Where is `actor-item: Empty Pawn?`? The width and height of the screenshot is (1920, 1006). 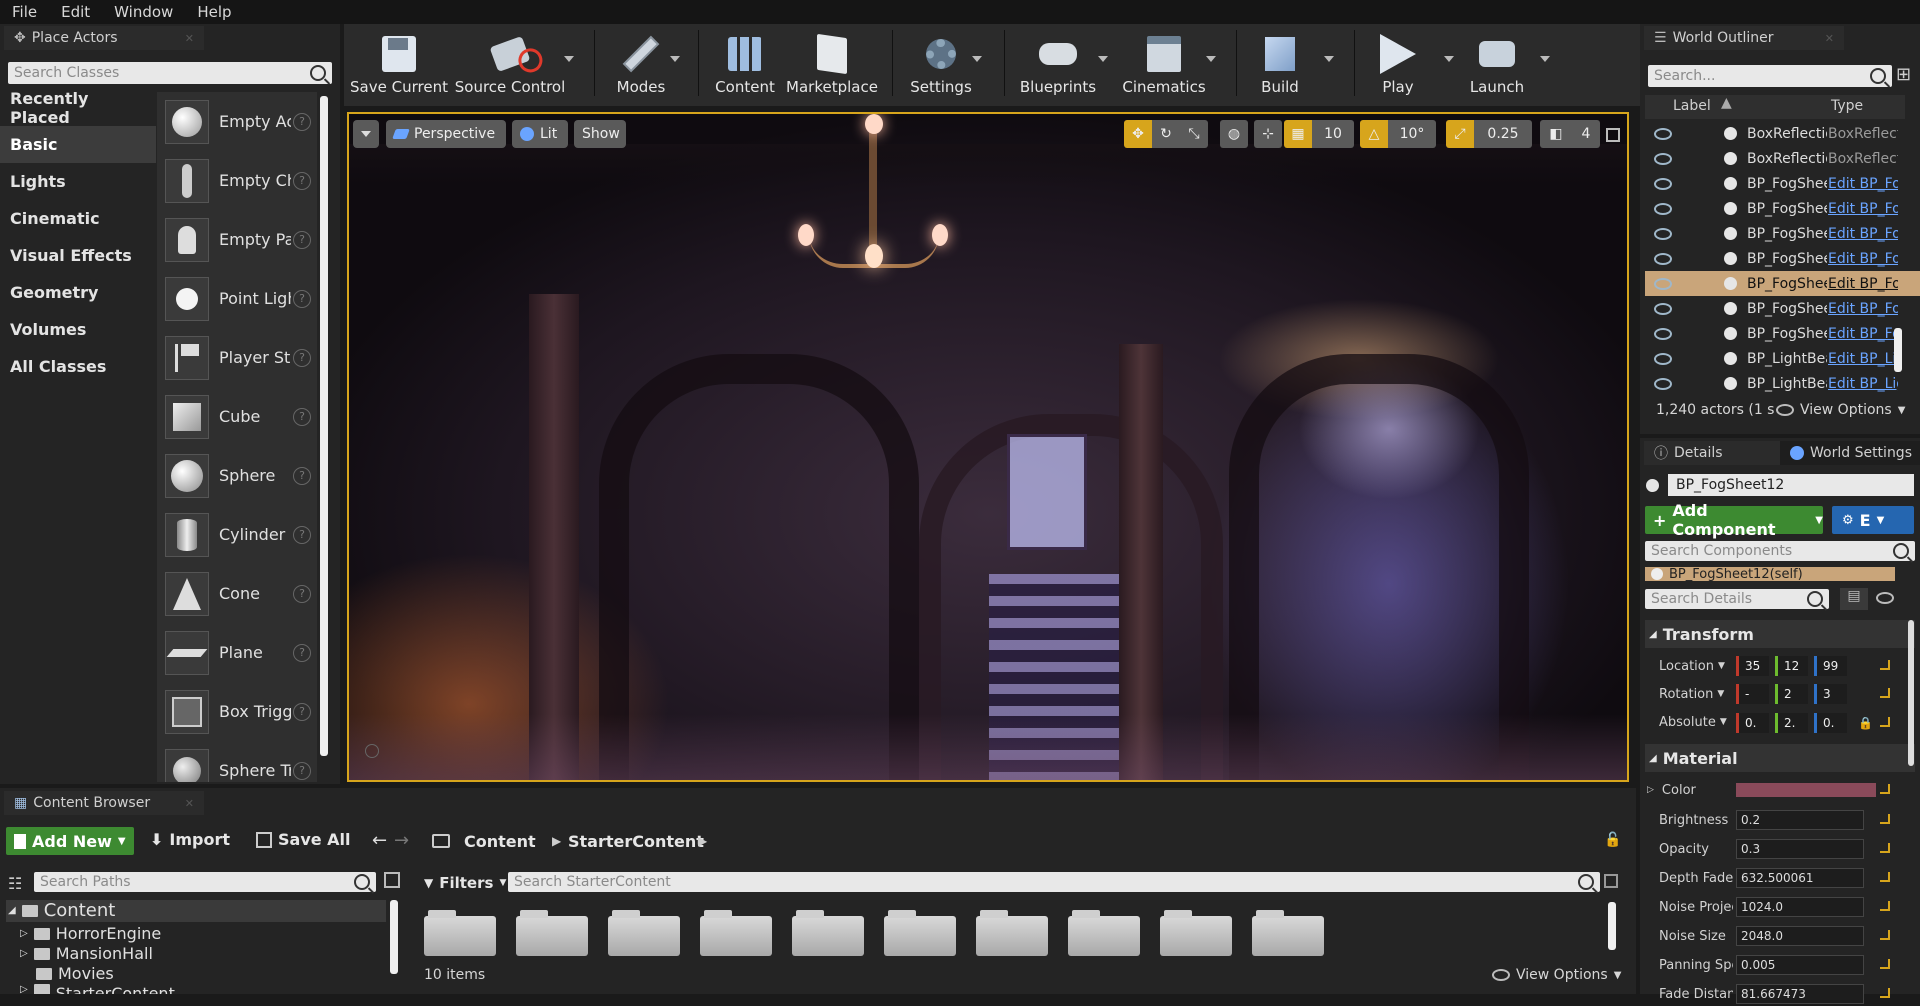 actor-item: Empty Pawn? is located at coordinates (237, 239).